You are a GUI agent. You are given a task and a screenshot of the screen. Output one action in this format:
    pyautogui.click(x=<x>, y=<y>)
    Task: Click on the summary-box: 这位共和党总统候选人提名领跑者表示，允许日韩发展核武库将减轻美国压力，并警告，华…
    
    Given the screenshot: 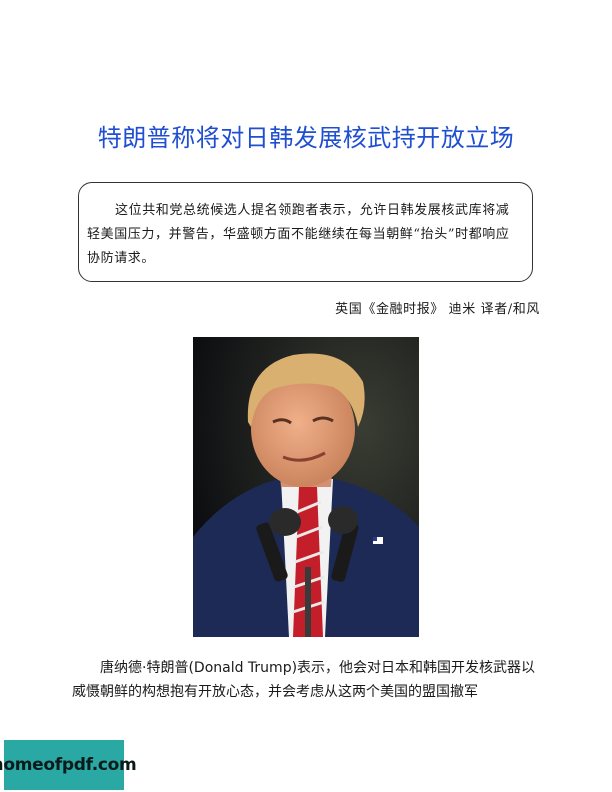 What is the action you would take?
    pyautogui.click(x=305, y=232)
    